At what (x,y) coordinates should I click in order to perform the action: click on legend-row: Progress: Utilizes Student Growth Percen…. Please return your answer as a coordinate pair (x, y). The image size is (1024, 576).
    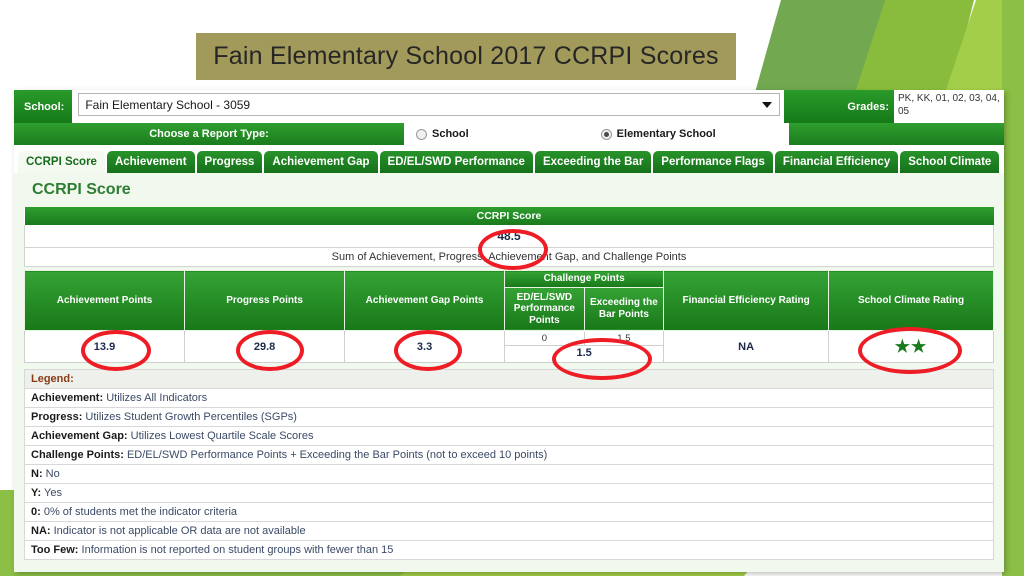
    Looking at the image, I should click on (509, 417).